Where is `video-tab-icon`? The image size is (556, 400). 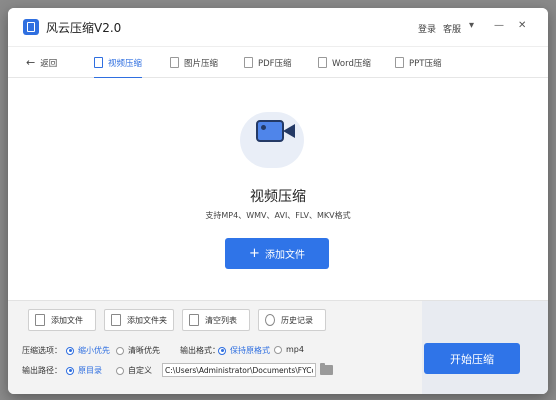
video-tab-icon is located at coordinates (98, 62).